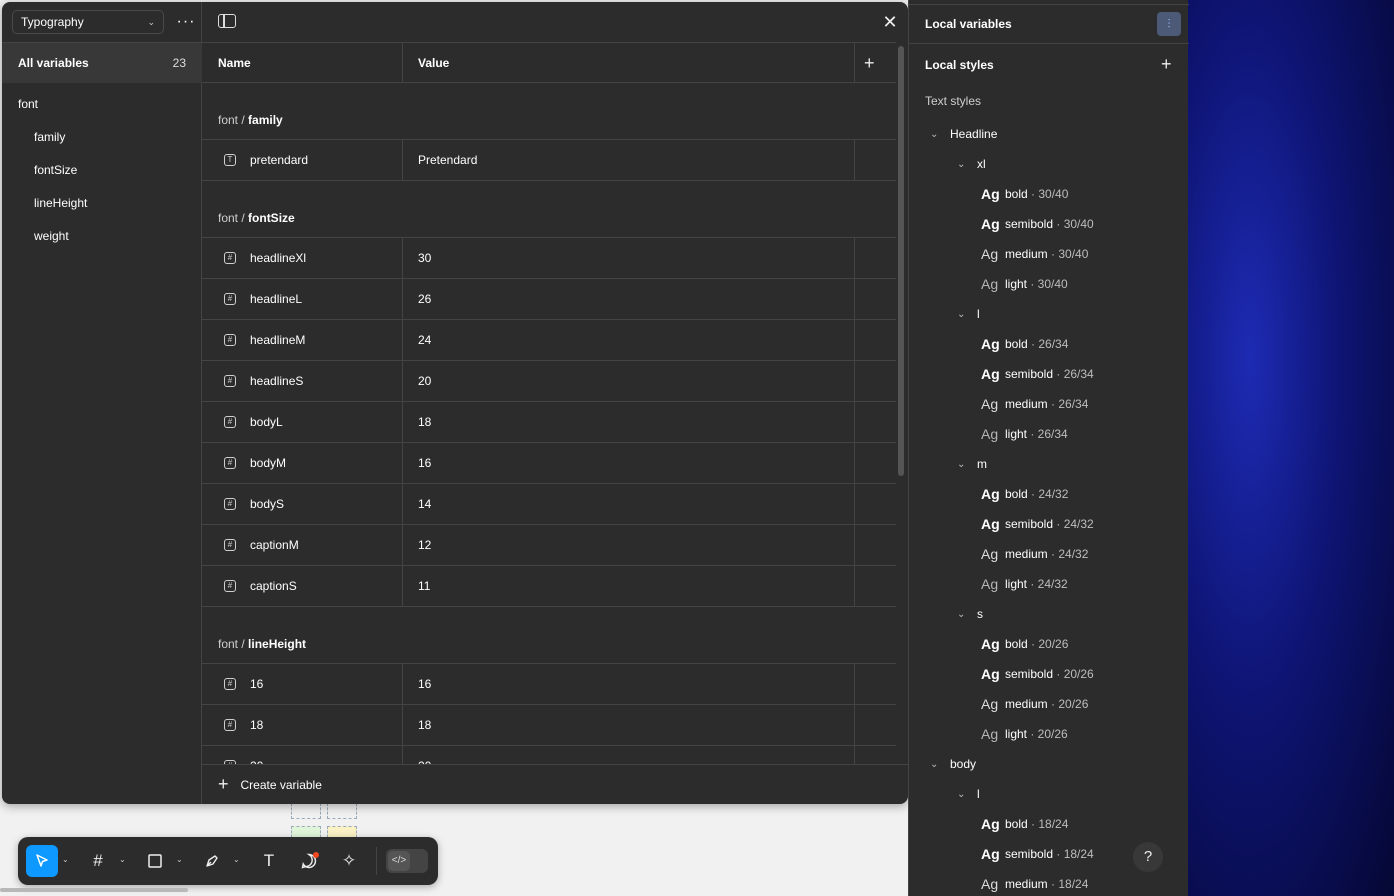  I want to click on variable-name: bodyM, so click(268, 463).